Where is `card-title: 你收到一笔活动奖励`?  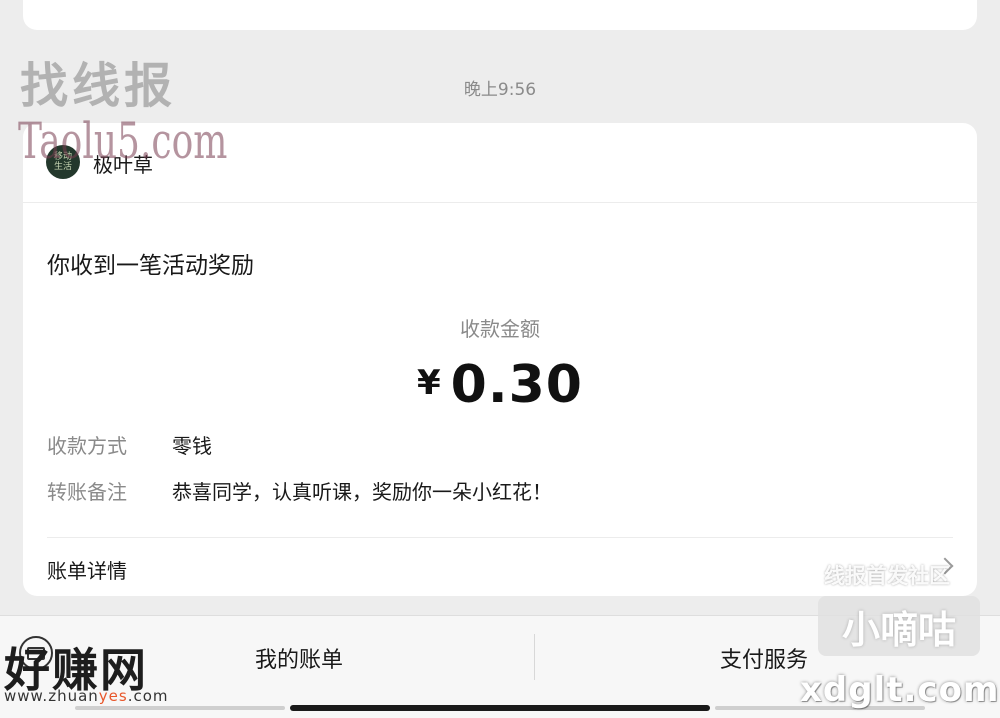
card-title: 你收到一笔活动奖励 is located at coordinates (150, 266).